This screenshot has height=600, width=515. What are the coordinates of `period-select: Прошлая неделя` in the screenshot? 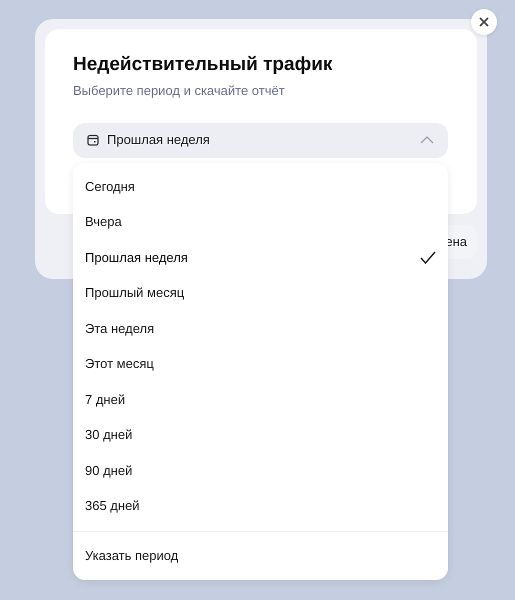 It's located at (260, 140).